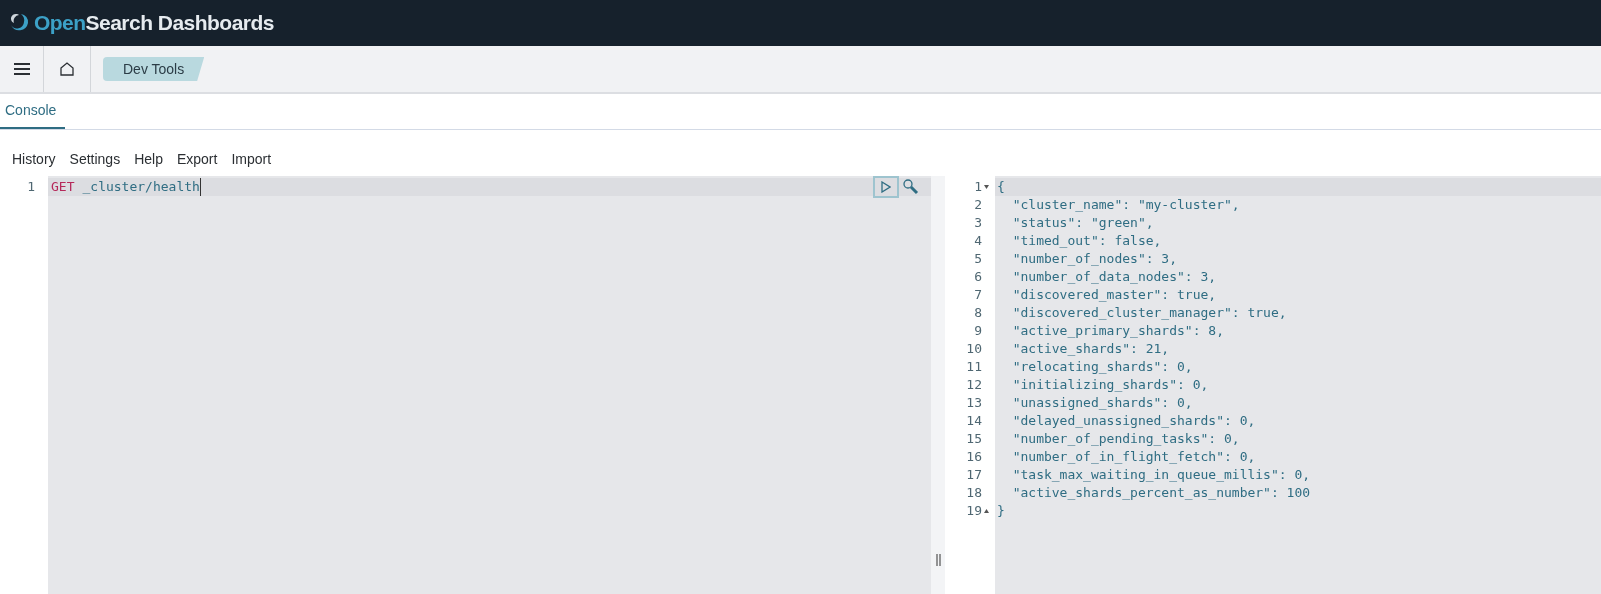  What do you see at coordinates (974, 349) in the screenshot?
I see `line-number: 10` at bounding box center [974, 349].